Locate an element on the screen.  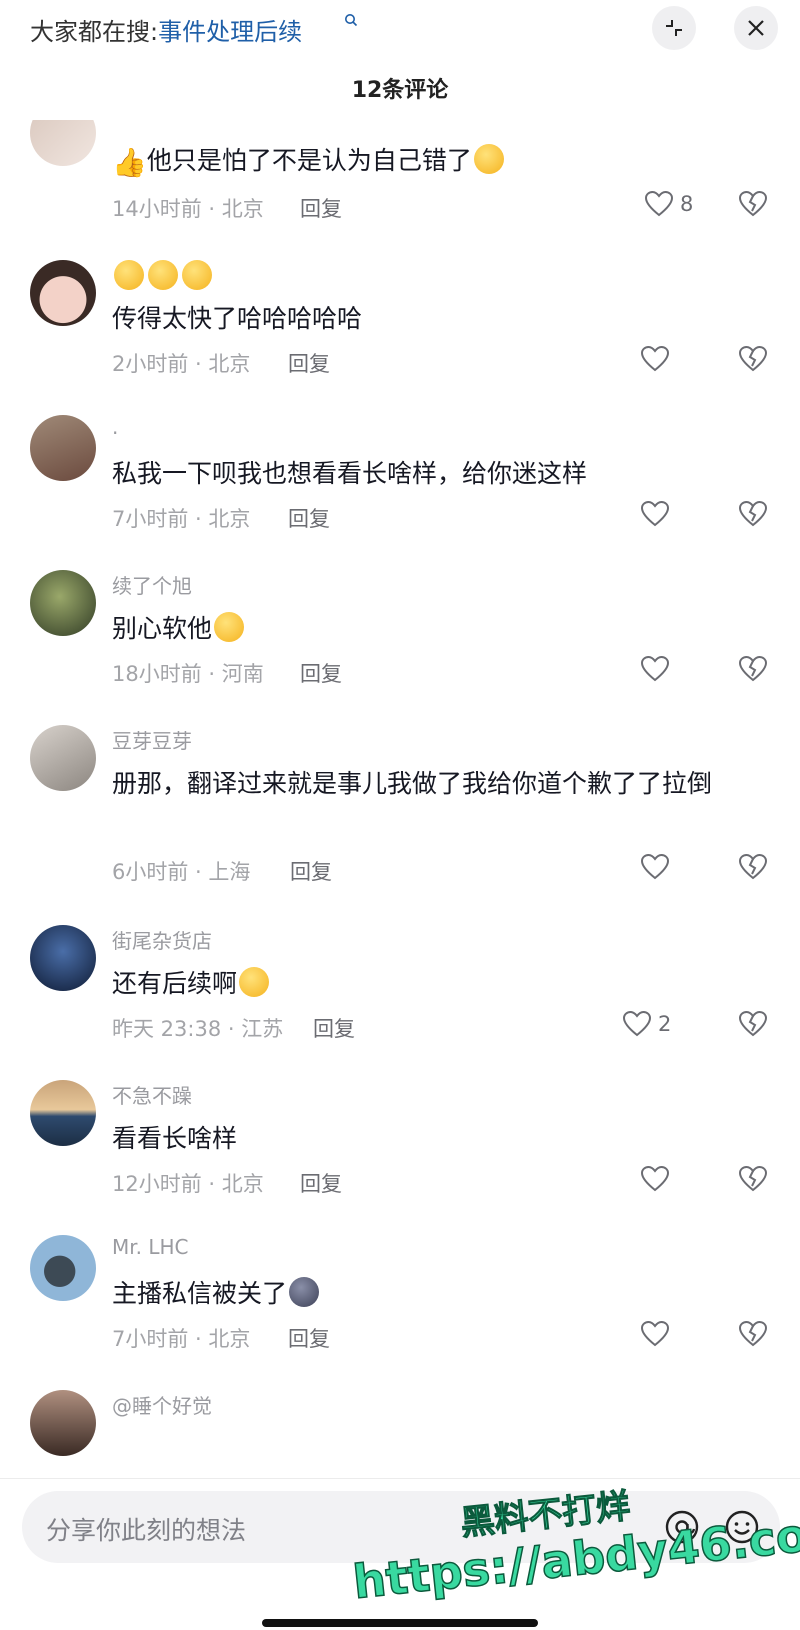
comment-username: 街尾杂货店 is located at coordinates (162, 941).